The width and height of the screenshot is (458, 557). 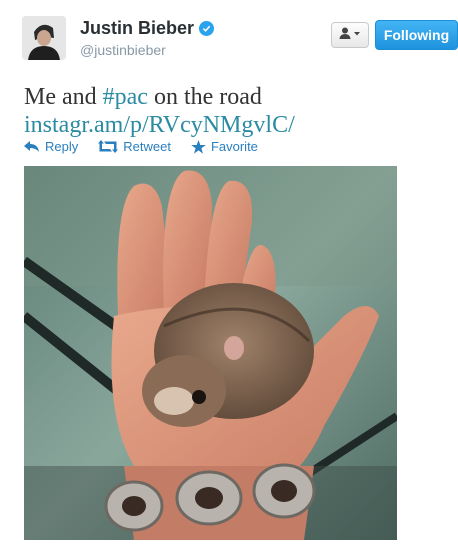 What do you see at coordinates (137, 28) in the screenshot?
I see `user-name: Justin Bieber` at bounding box center [137, 28].